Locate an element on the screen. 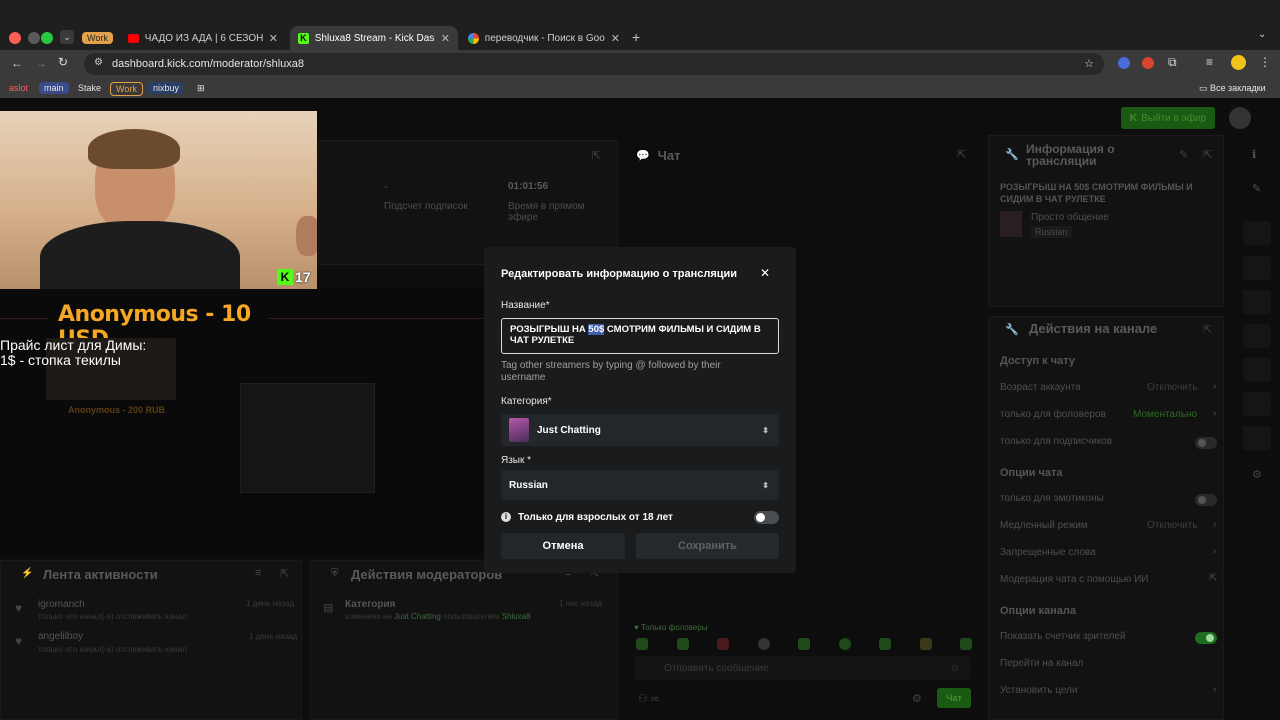 This screenshot has height=720, width=1280. settings-icon: ⚙ is located at coordinates (1257, 474).